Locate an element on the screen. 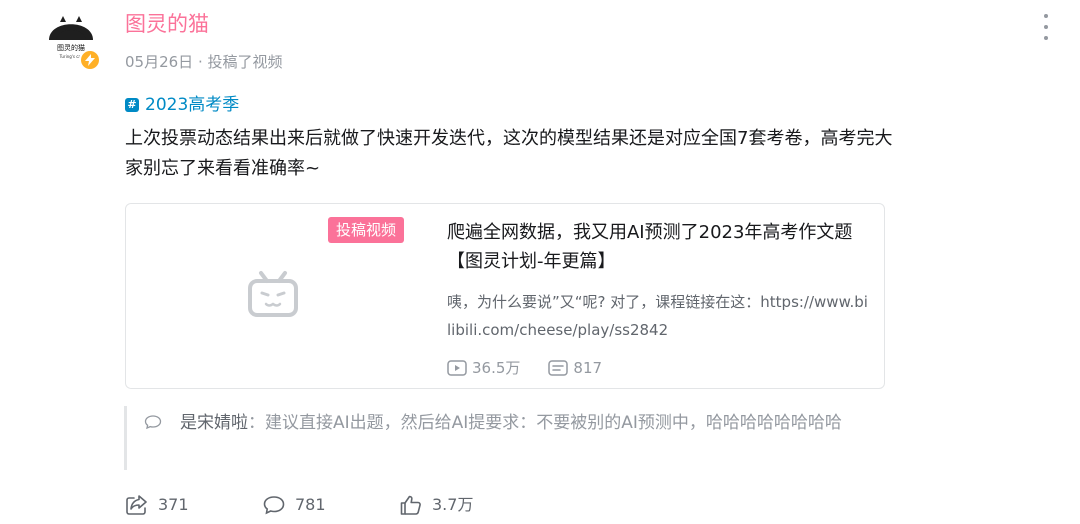 This screenshot has width=1080, height=524. video-title: 爬遍全网数据，我又用AI预测了2023年高考作文题【图灵计划-年更篇】 is located at coordinates (657, 247).